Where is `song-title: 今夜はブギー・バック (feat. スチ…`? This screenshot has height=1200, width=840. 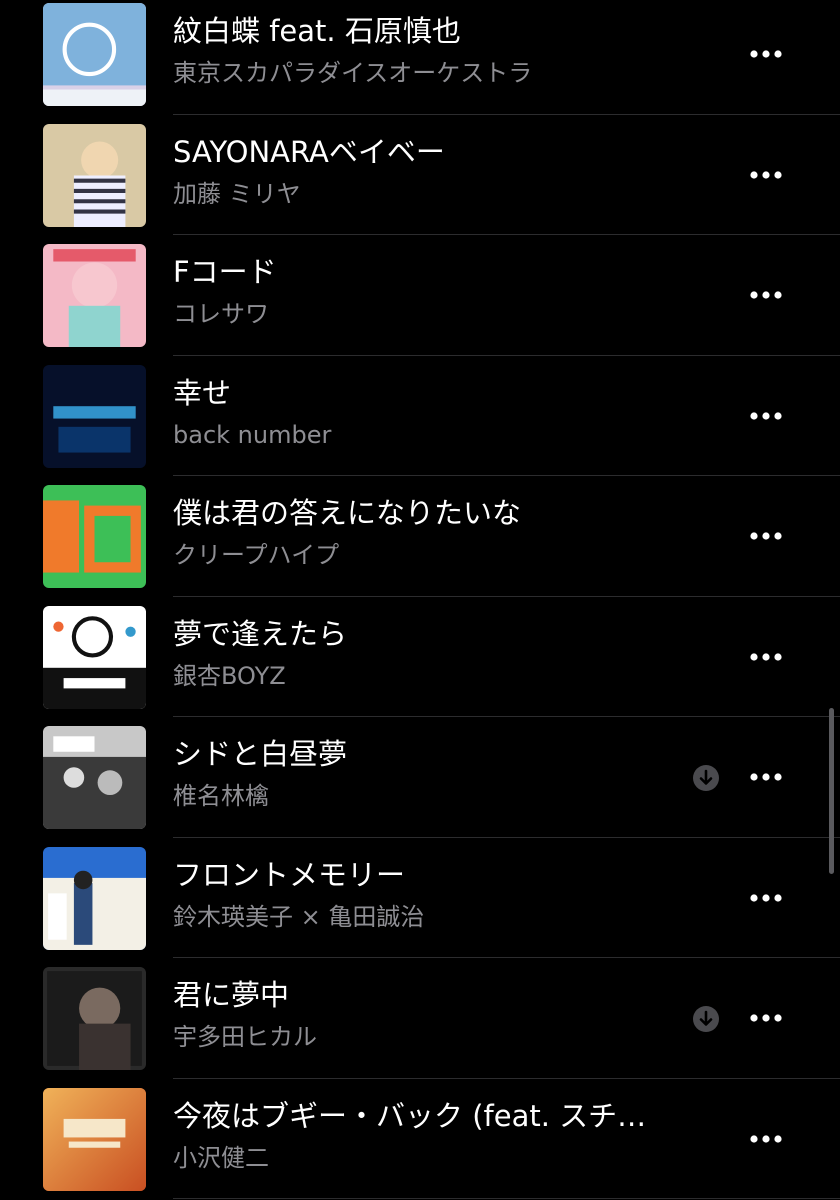
song-title: 今夜はブギー・バック (feat. スチ… is located at coordinates (410, 1115).